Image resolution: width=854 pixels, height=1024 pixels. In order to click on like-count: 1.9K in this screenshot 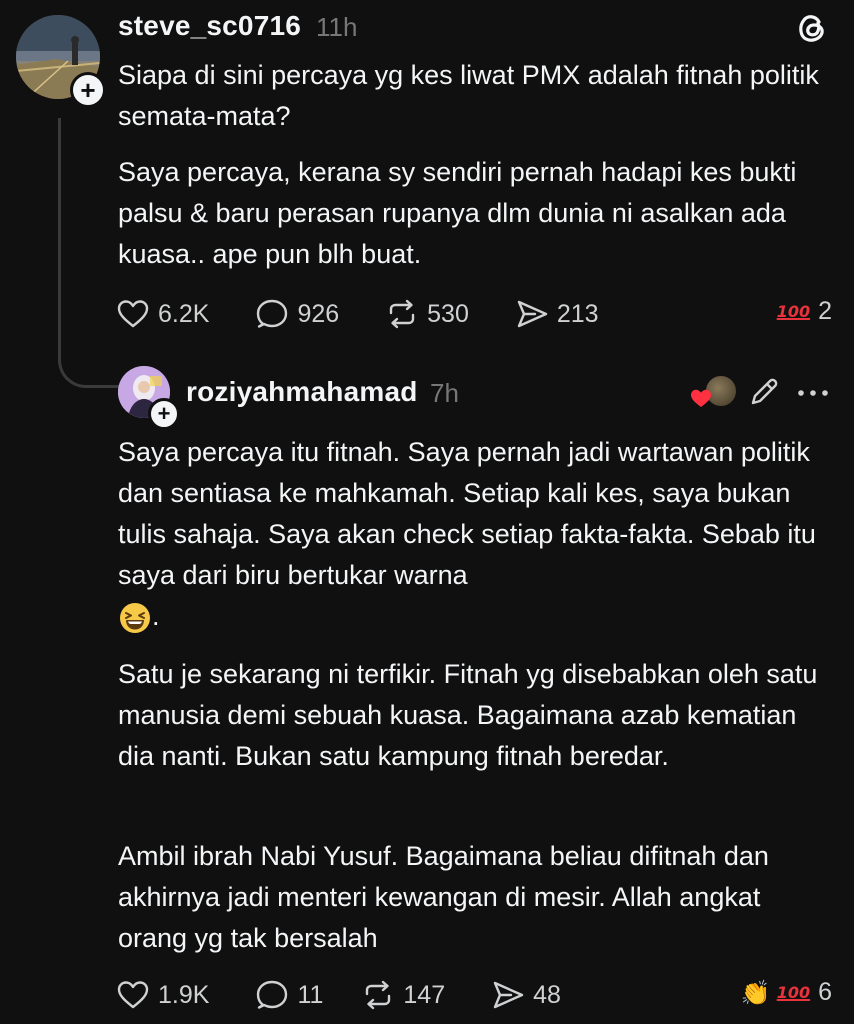, I will do `click(184, 994)`.